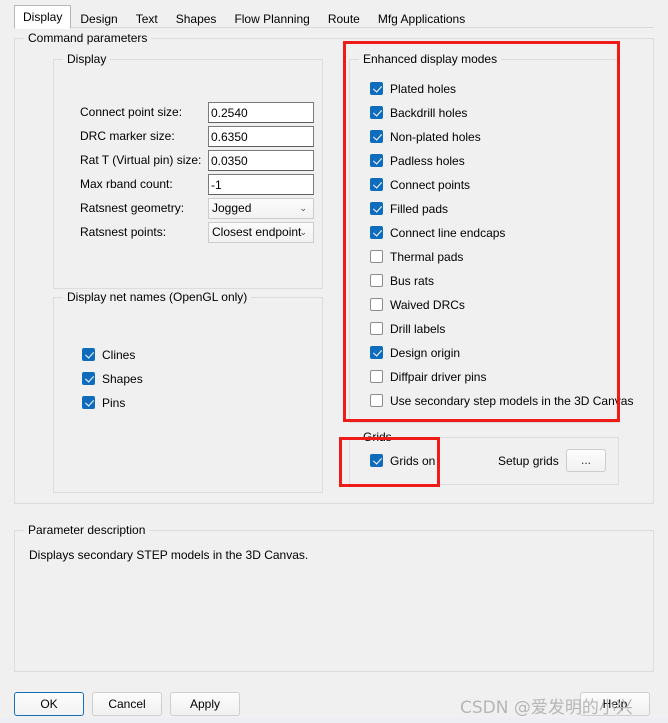  I want to click on checkbox-grids-on: Grids on, so click(402, 460).